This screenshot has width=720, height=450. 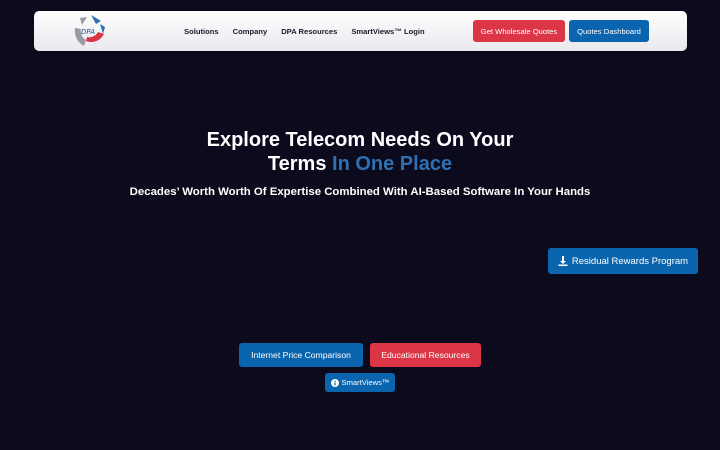 I want to click on hero-title-accent: In One Place, so click(x=392, y=164).